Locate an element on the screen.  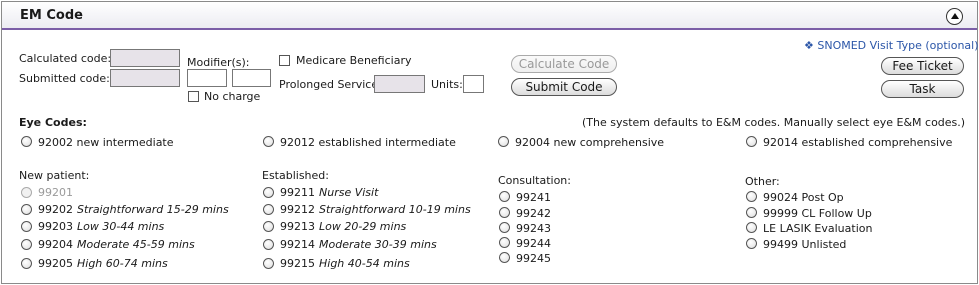
submit-code-button: Submit Code is located at coordinates (564, 87).